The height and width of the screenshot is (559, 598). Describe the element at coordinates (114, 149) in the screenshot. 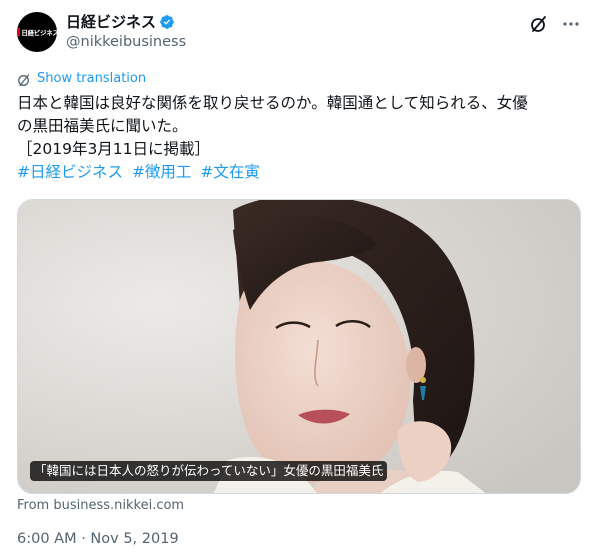

I see `tweet-text-line: ［2019年3月11日に掲載］` at that location.